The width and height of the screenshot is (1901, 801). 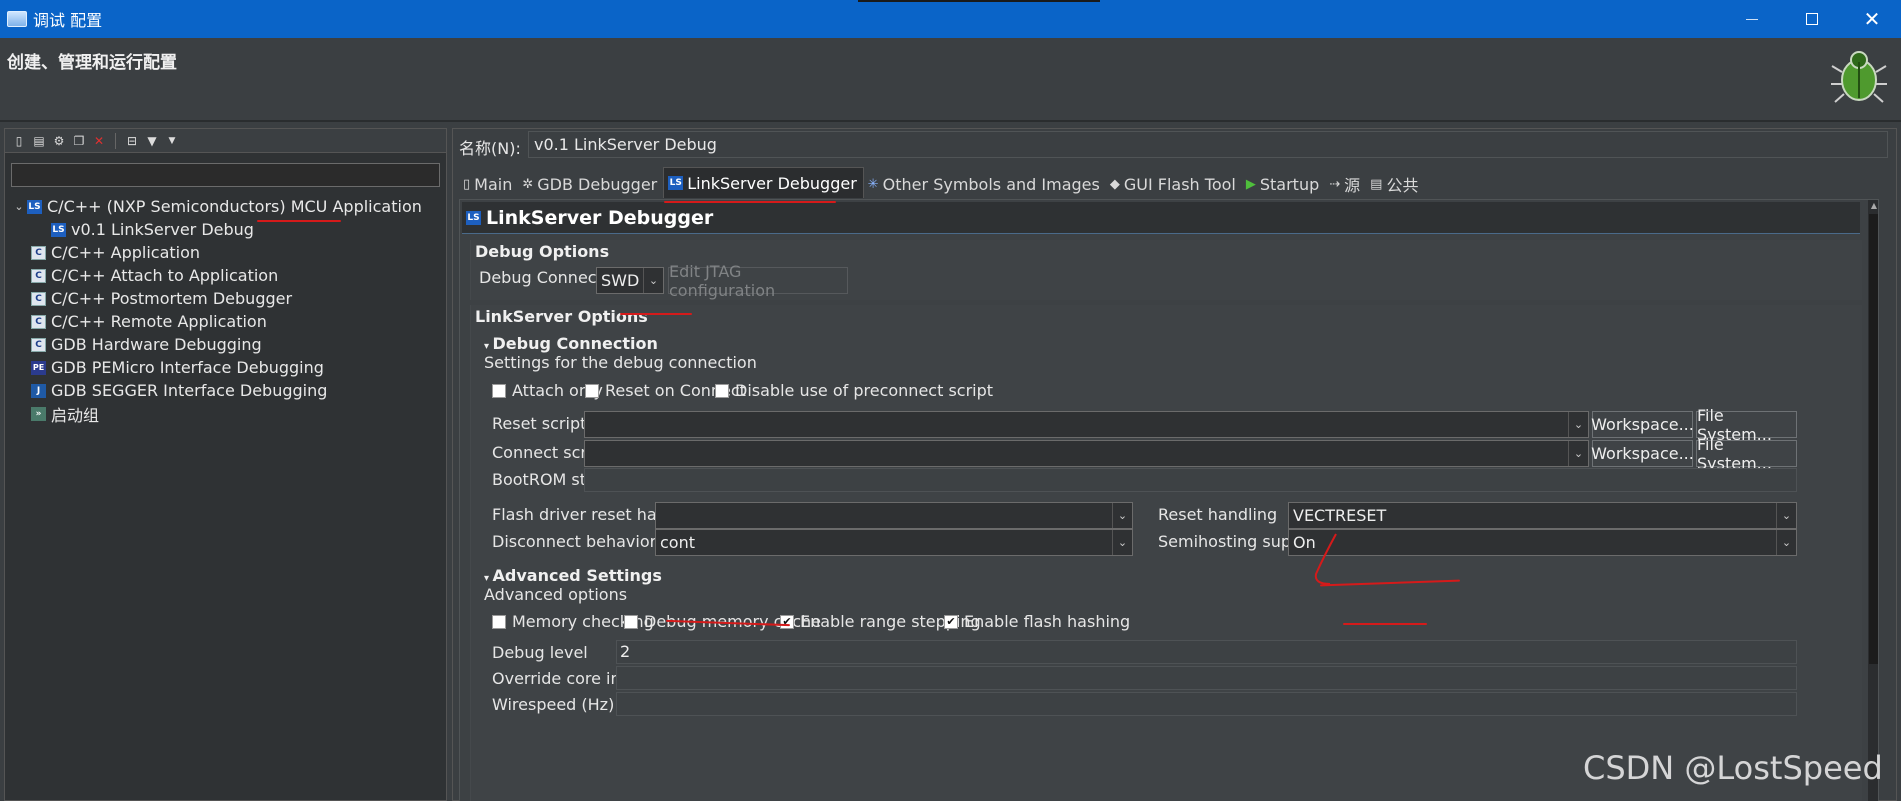 I want to click on semihosting-select: On ⌄, so click(x=1542, y=542).